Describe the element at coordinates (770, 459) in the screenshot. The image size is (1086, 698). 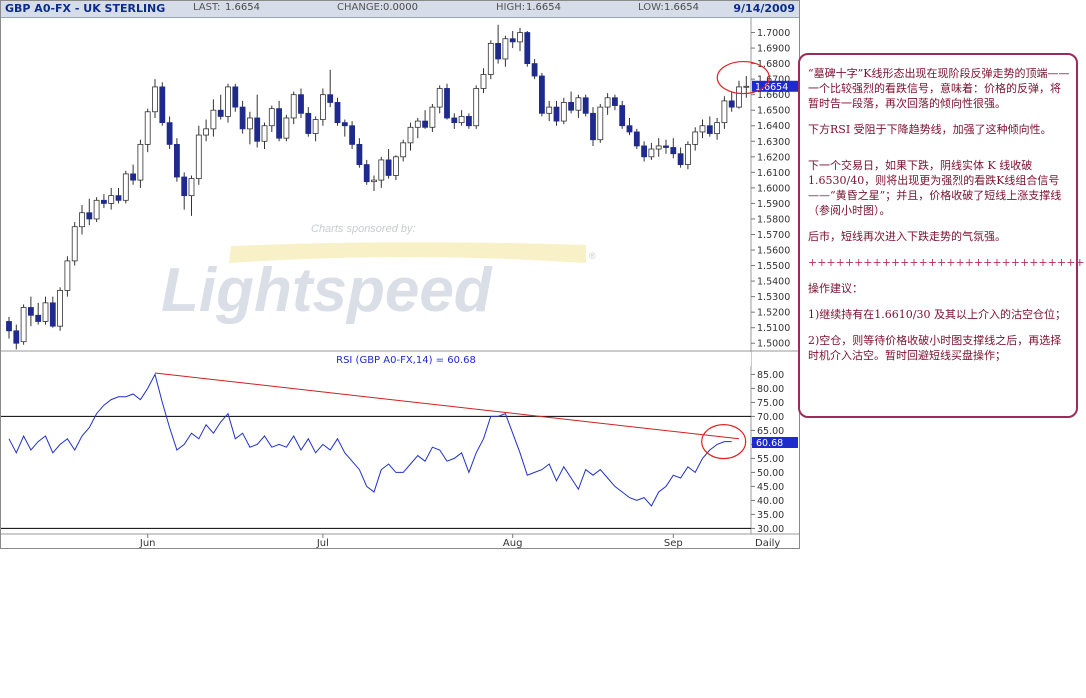
I see `rsi-tick-label: 55.00` at that location.